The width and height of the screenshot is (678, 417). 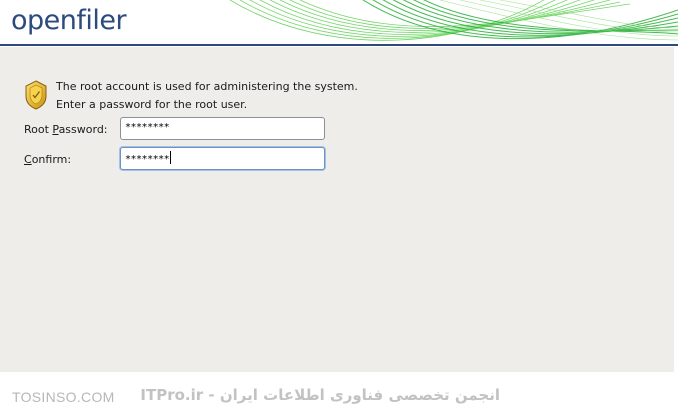 What do you see at coordinates (152, 104) in the screenshot?
I see `info-message-line2: Enter a password for the root user.` at bounding box center [152, 104].